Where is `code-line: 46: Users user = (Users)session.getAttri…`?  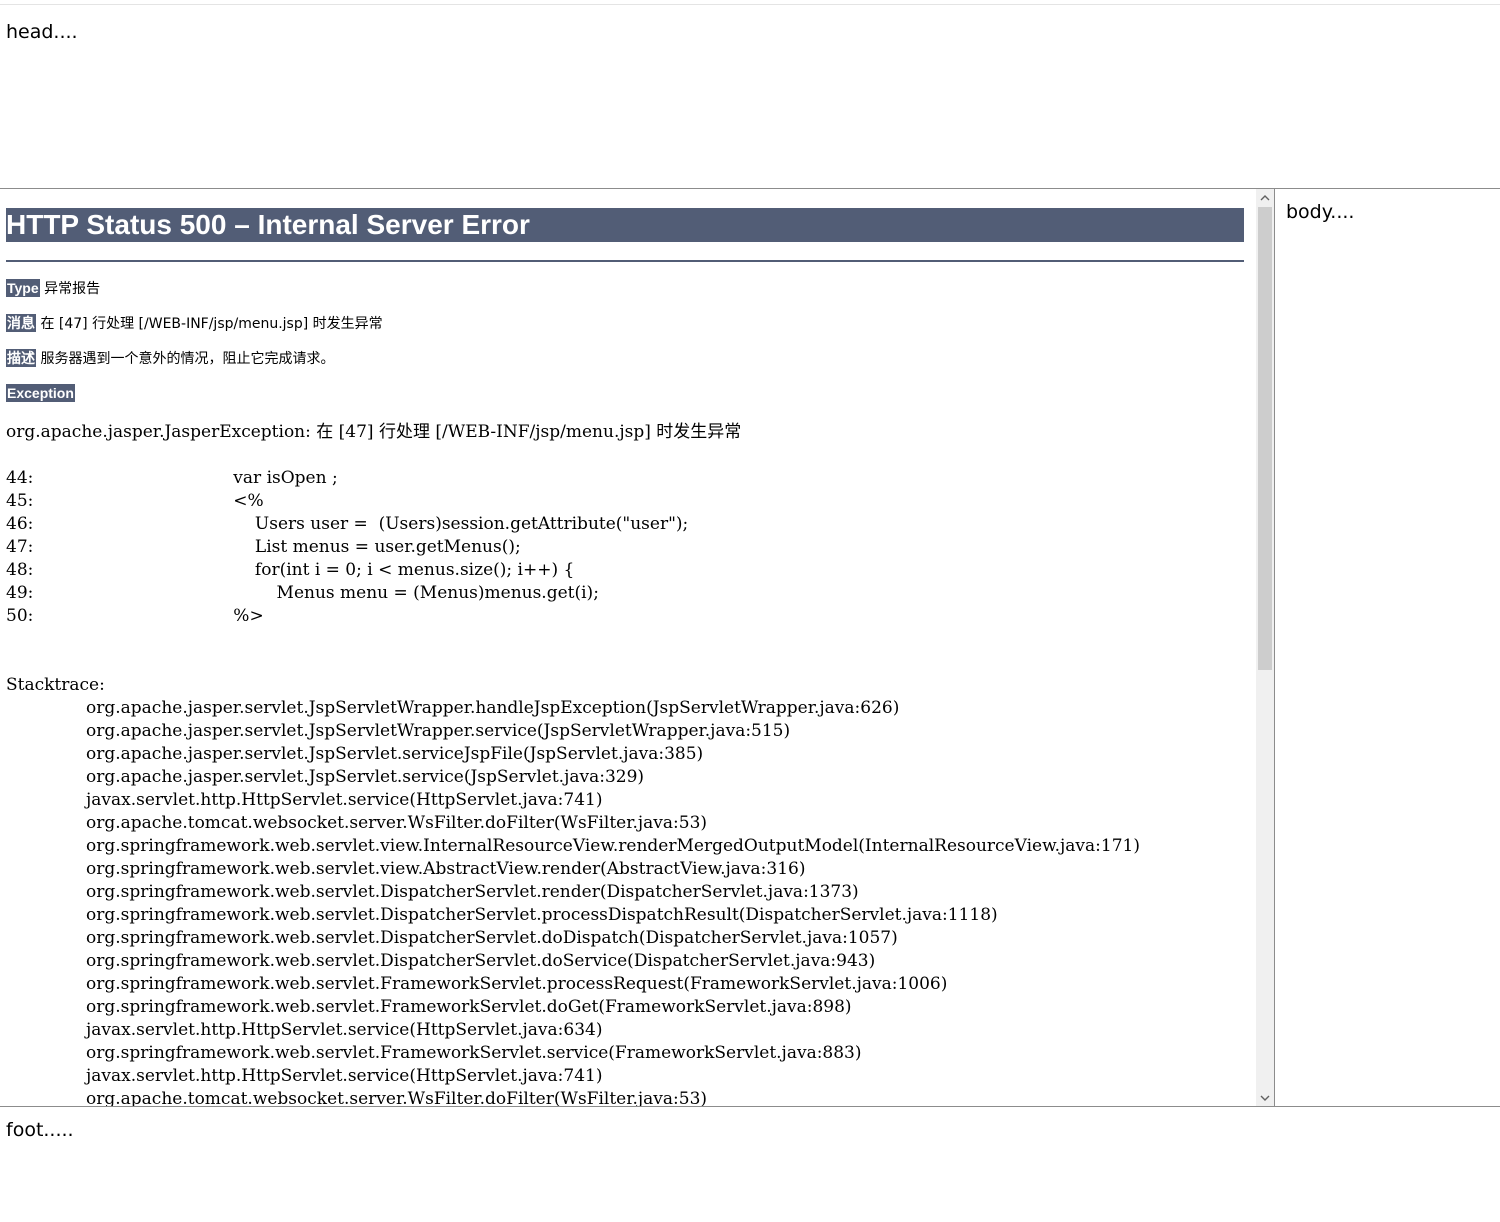 code-line: 46: Users user = (Users)session.getAttri… is located at coordinates (347, 524).